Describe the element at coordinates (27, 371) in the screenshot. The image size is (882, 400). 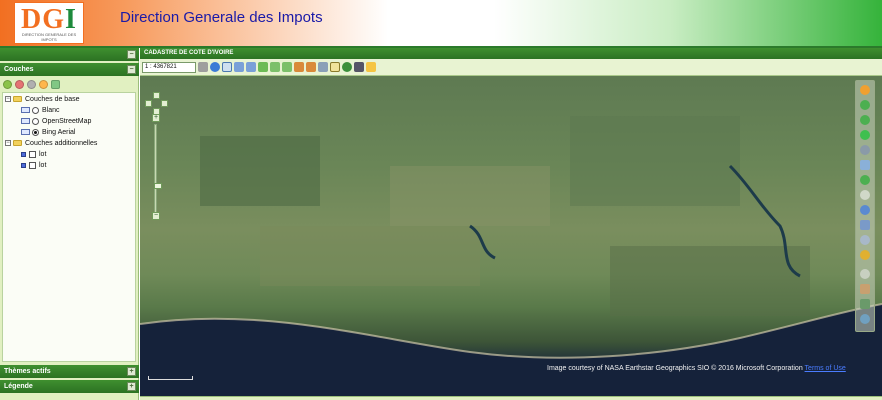
I see `themes-title: Thèmes actifs` at that location.